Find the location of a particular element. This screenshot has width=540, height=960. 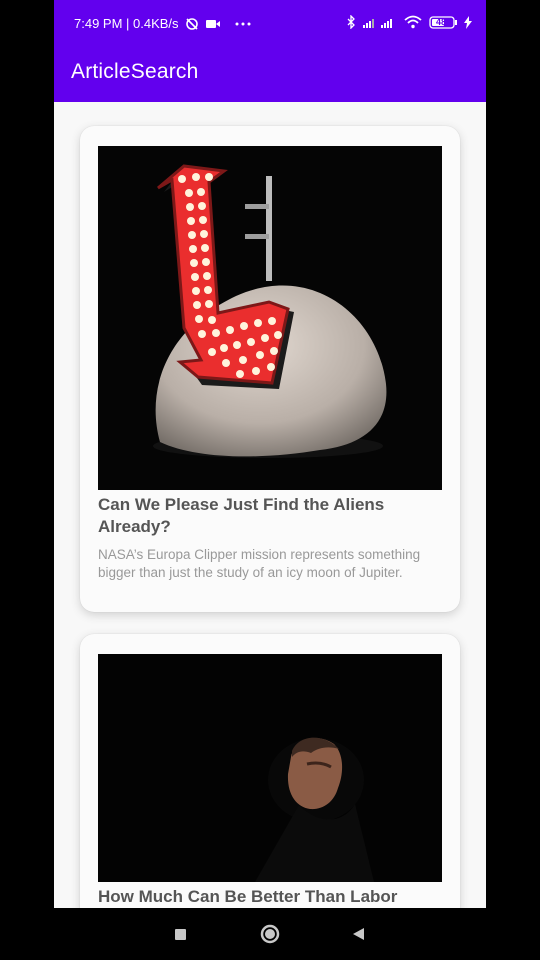

battery-icon: 48 is located at coordinates (443, 22).